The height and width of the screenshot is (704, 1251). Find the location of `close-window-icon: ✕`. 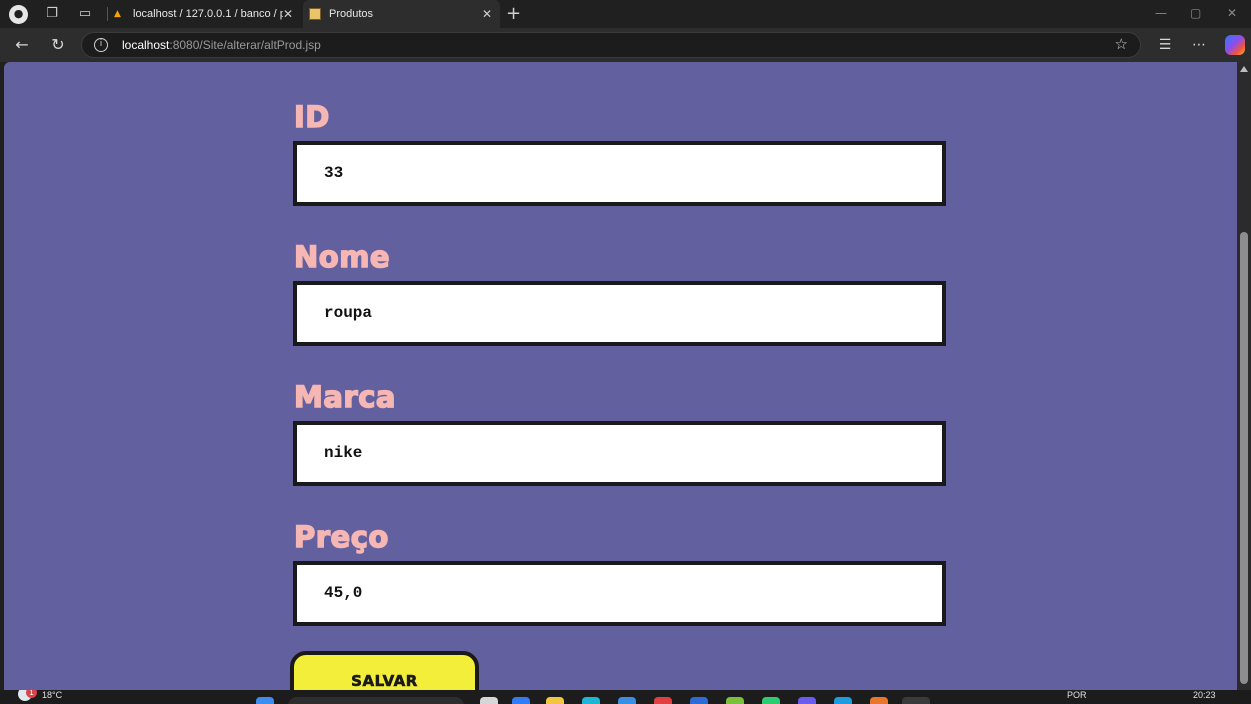

close-window-icon: ✕ is located at coordinates (1232, 13).